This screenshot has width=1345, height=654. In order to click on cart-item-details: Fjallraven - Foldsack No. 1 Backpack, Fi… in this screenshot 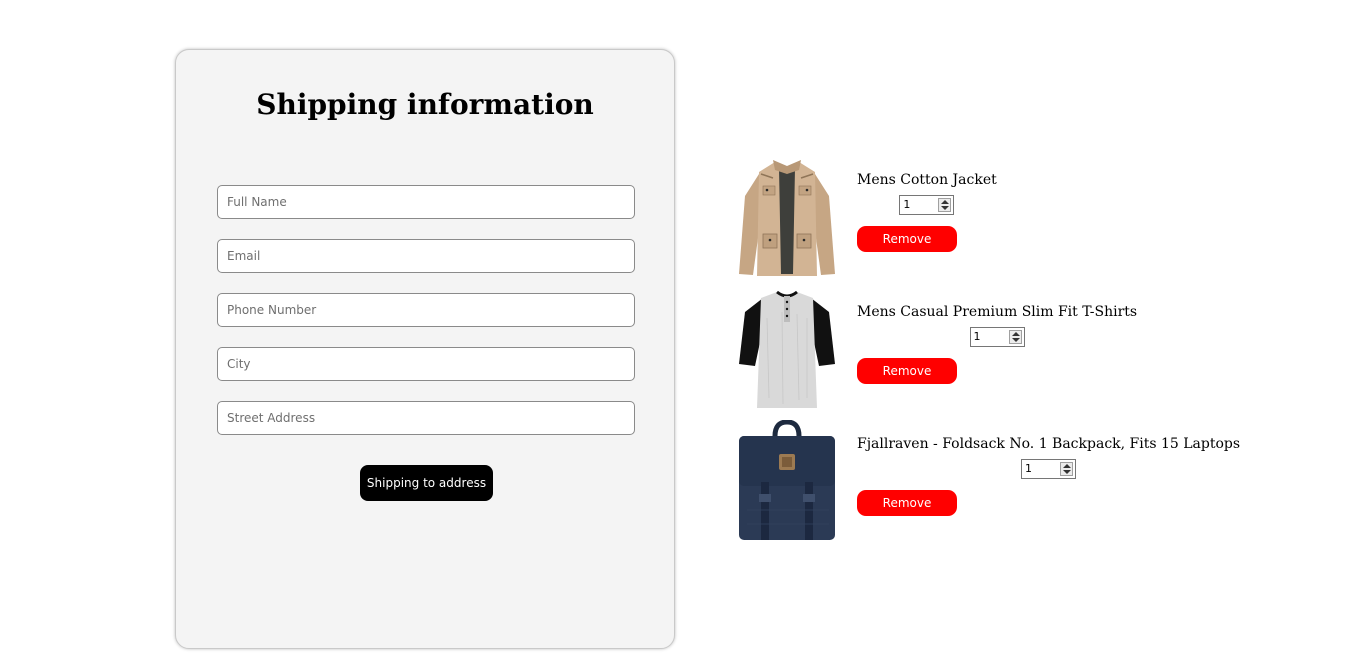, I will do `click(1048, 476)`.